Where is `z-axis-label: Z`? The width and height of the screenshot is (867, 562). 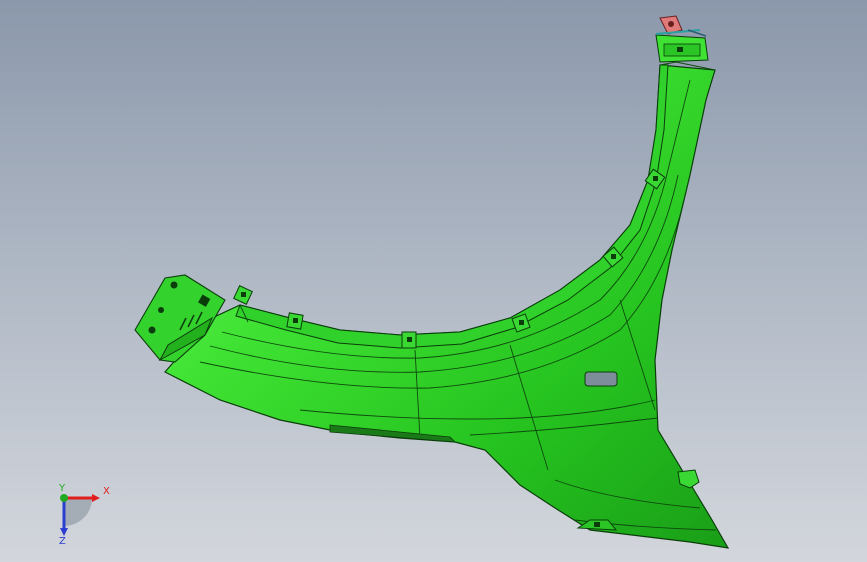 z-axis-label: Z is located at coordinates (62, 541).